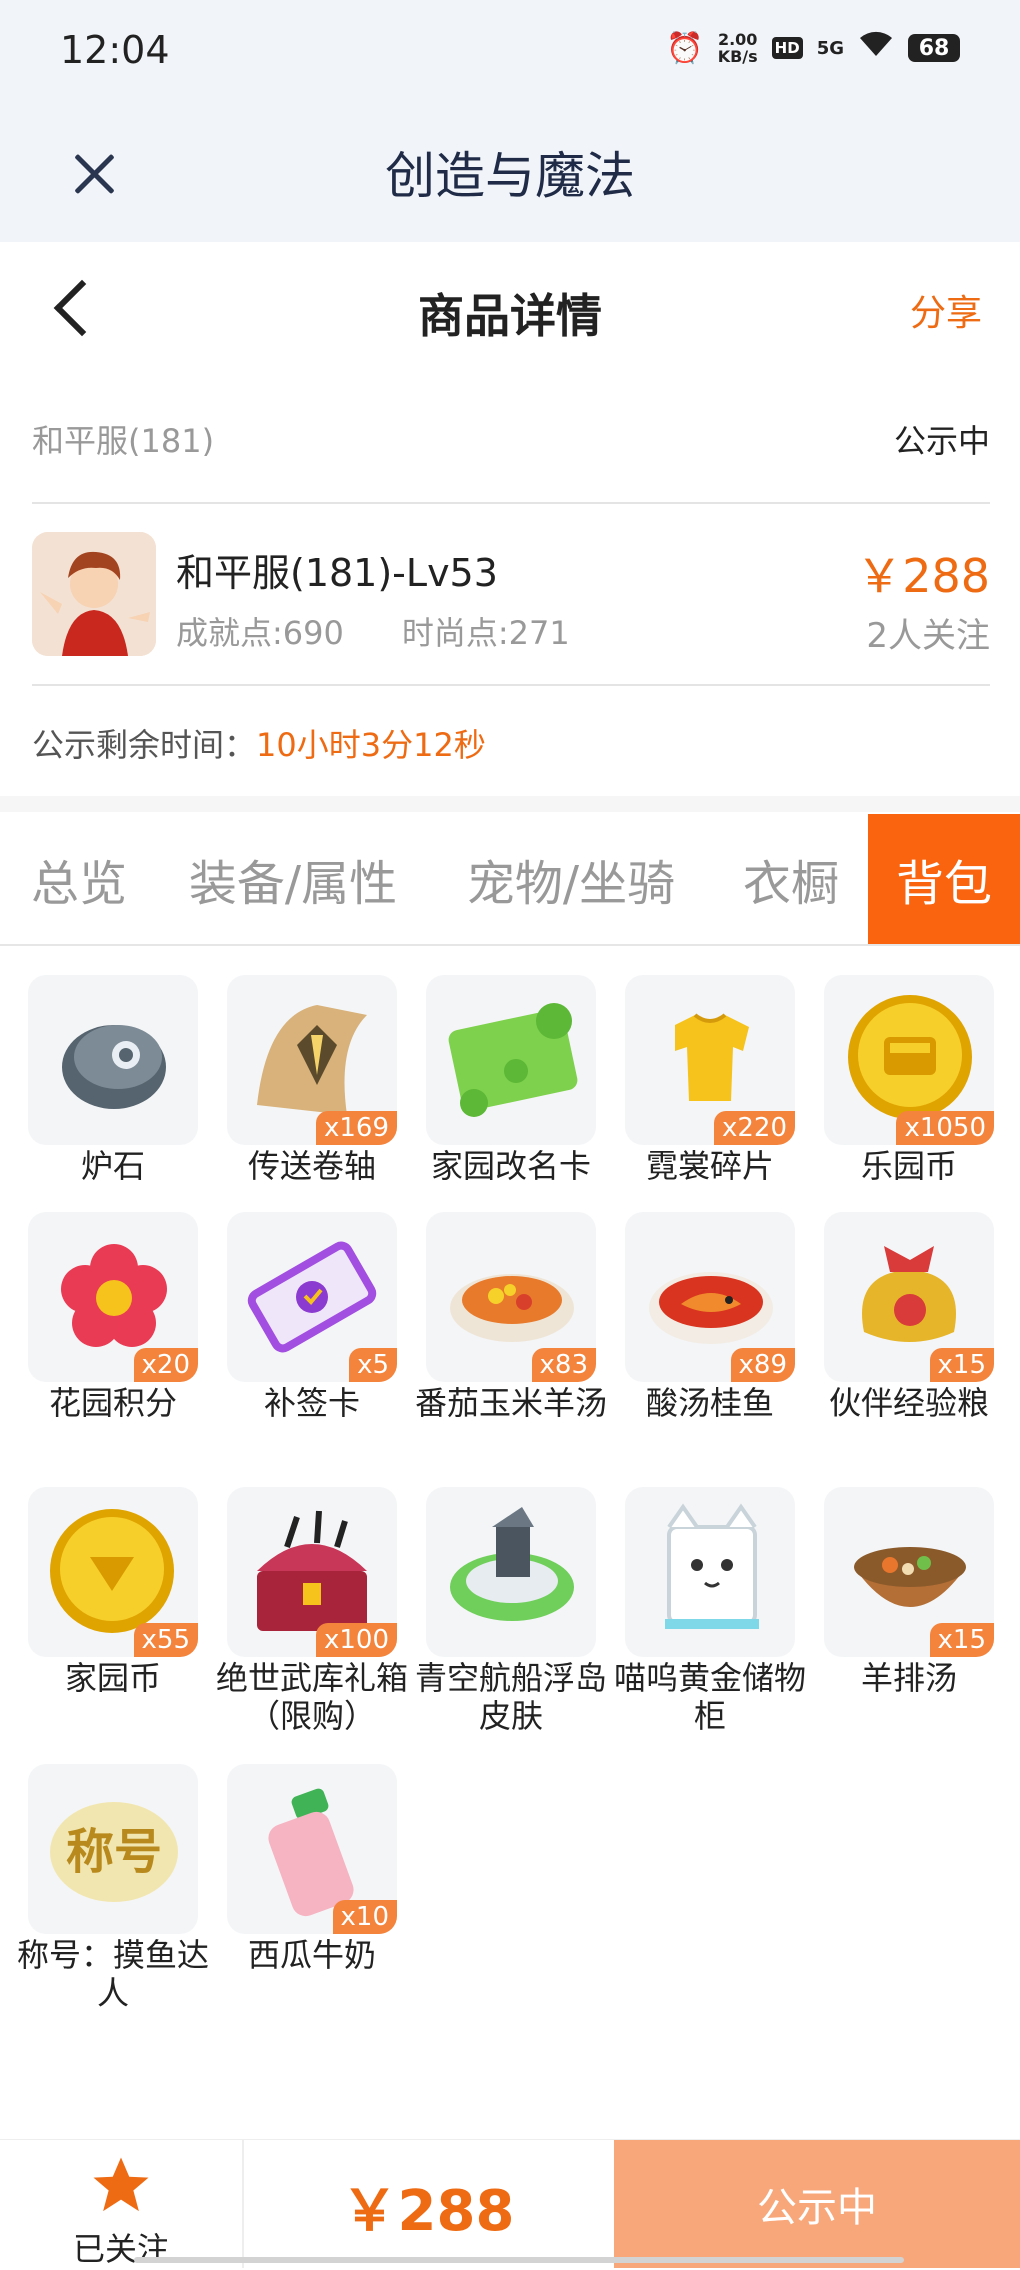  What do you see at coordinates (944, 879) in the screenshot?
I see `tab-backpack: 背包` at bounding box center [944, 879].